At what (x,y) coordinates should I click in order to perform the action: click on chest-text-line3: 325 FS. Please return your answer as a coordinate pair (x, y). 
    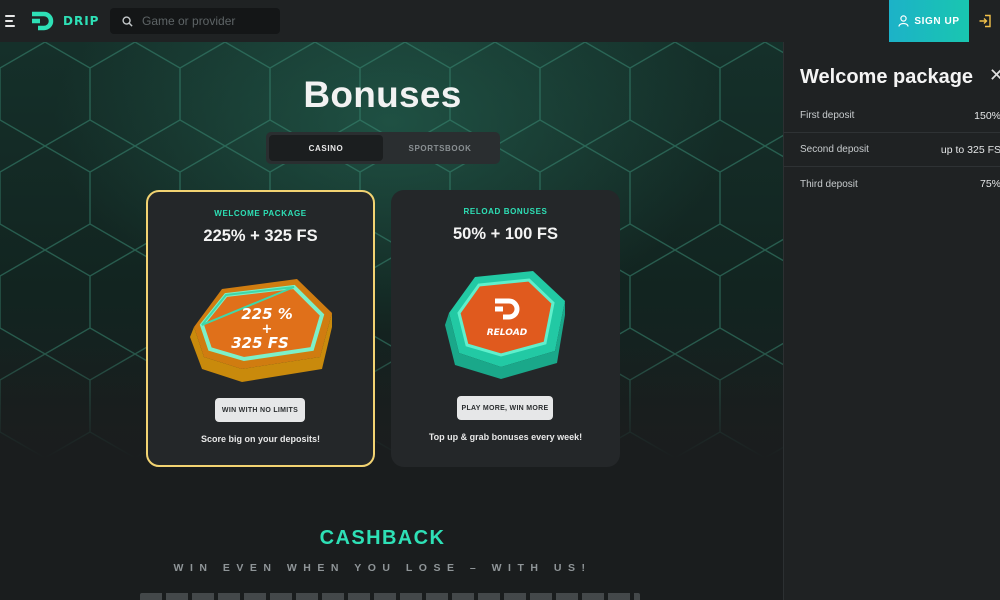
    Looking at the image, I should click on (260, 343).